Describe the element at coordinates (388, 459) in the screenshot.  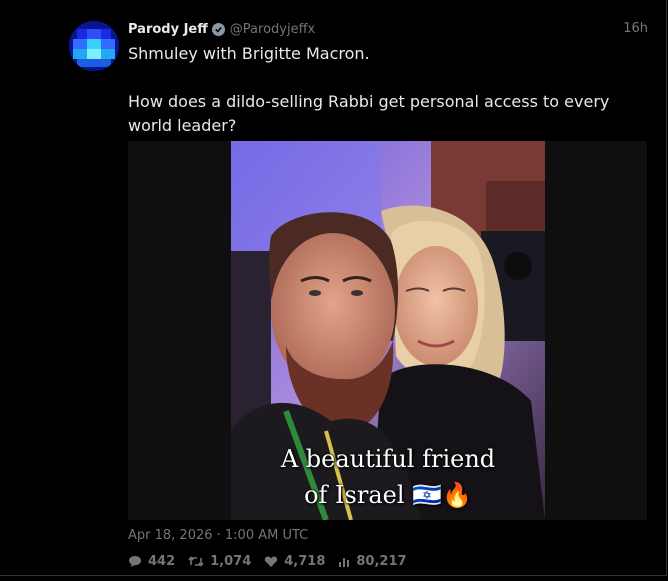
I see `photo-caption-line1: A beautiful friend` at that location.